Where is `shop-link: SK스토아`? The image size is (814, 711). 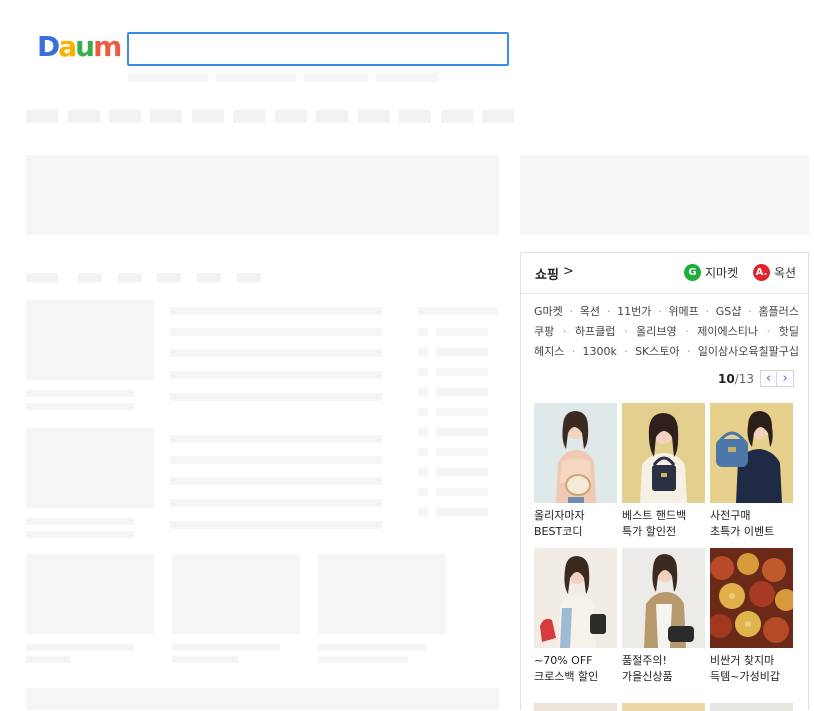 shop-link: SK스토아 is located at coordinates (657, 352).